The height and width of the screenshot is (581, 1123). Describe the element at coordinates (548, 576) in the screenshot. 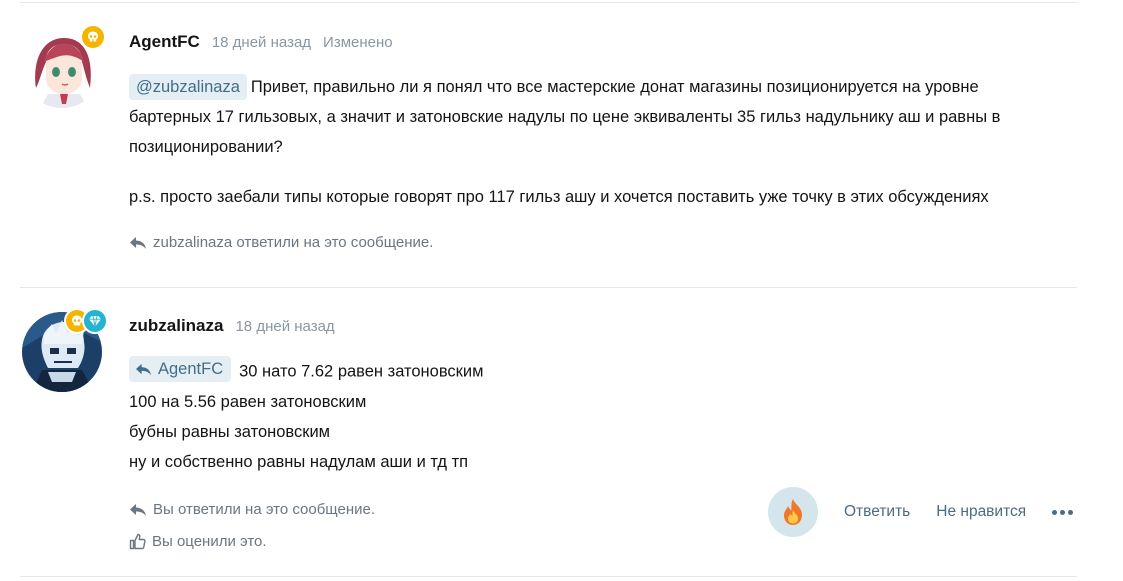

I see `bottom-divider` at that location.